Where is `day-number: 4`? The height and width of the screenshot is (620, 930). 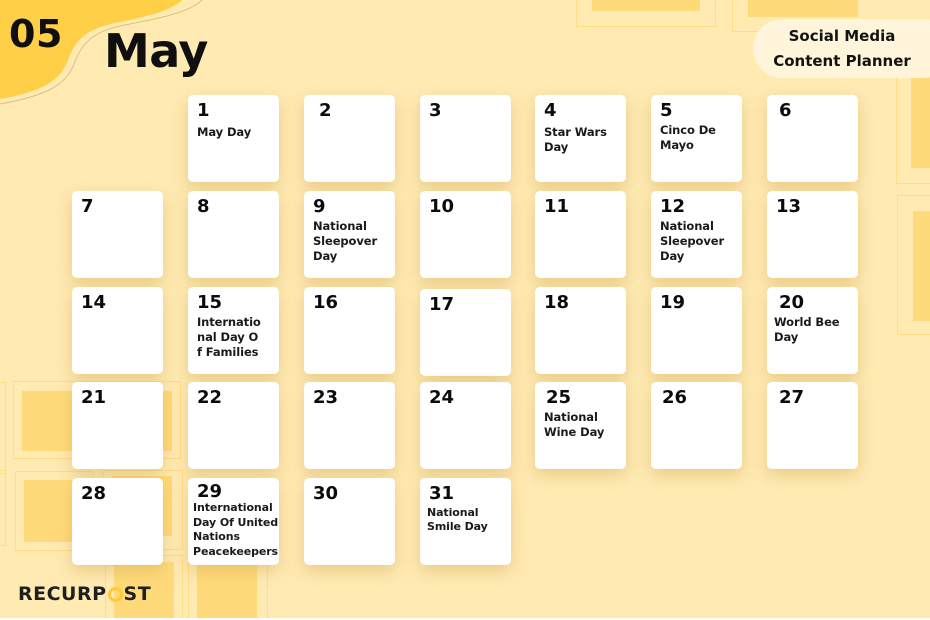
day-number: 4 is located at coordinates (550, 110).